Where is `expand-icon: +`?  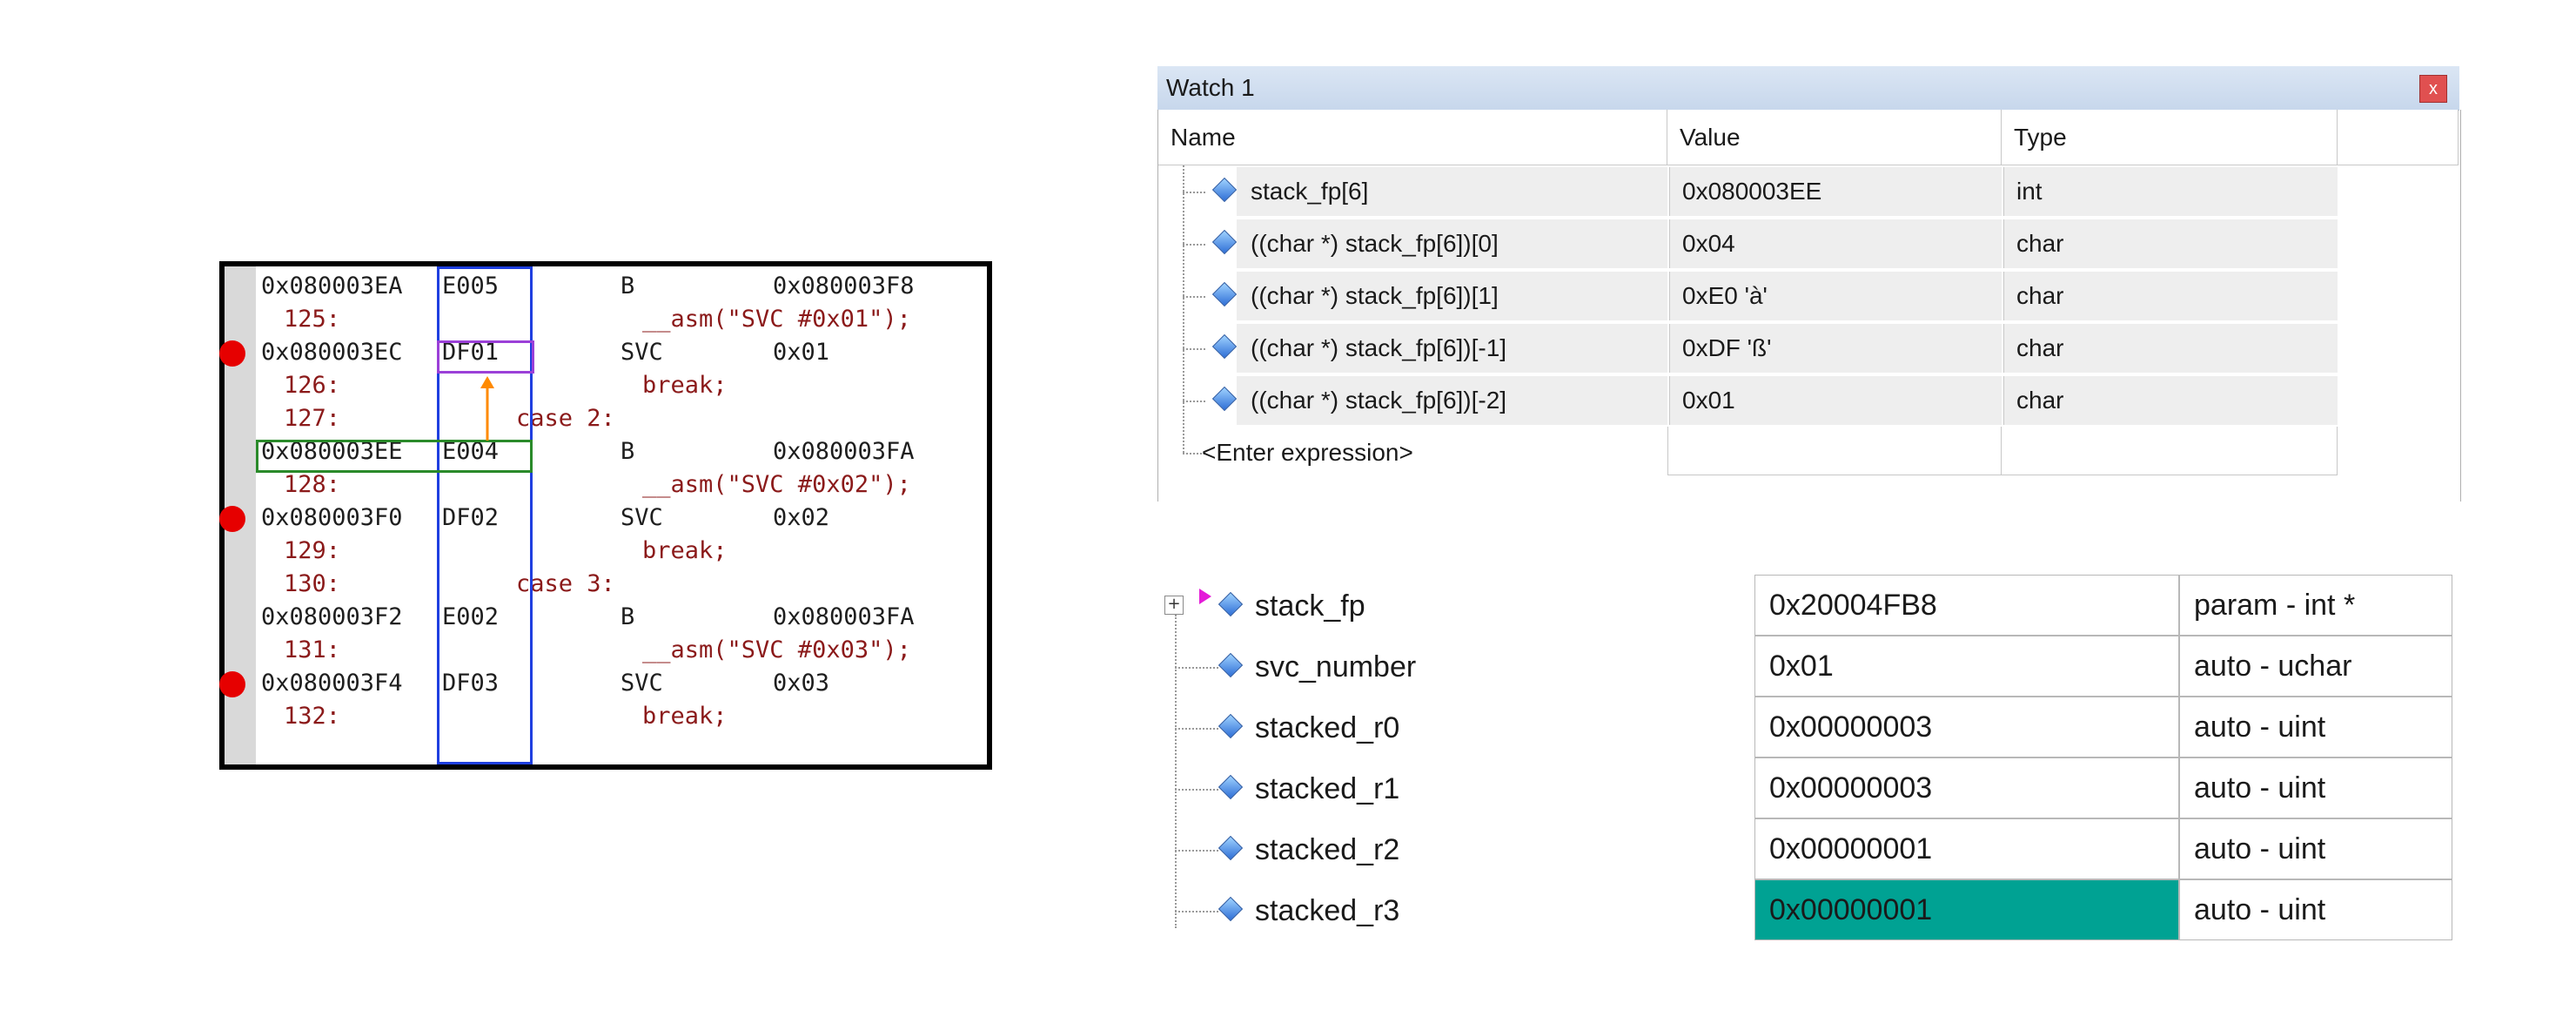 expand-icon: + is located at coordinates (1174, 605).